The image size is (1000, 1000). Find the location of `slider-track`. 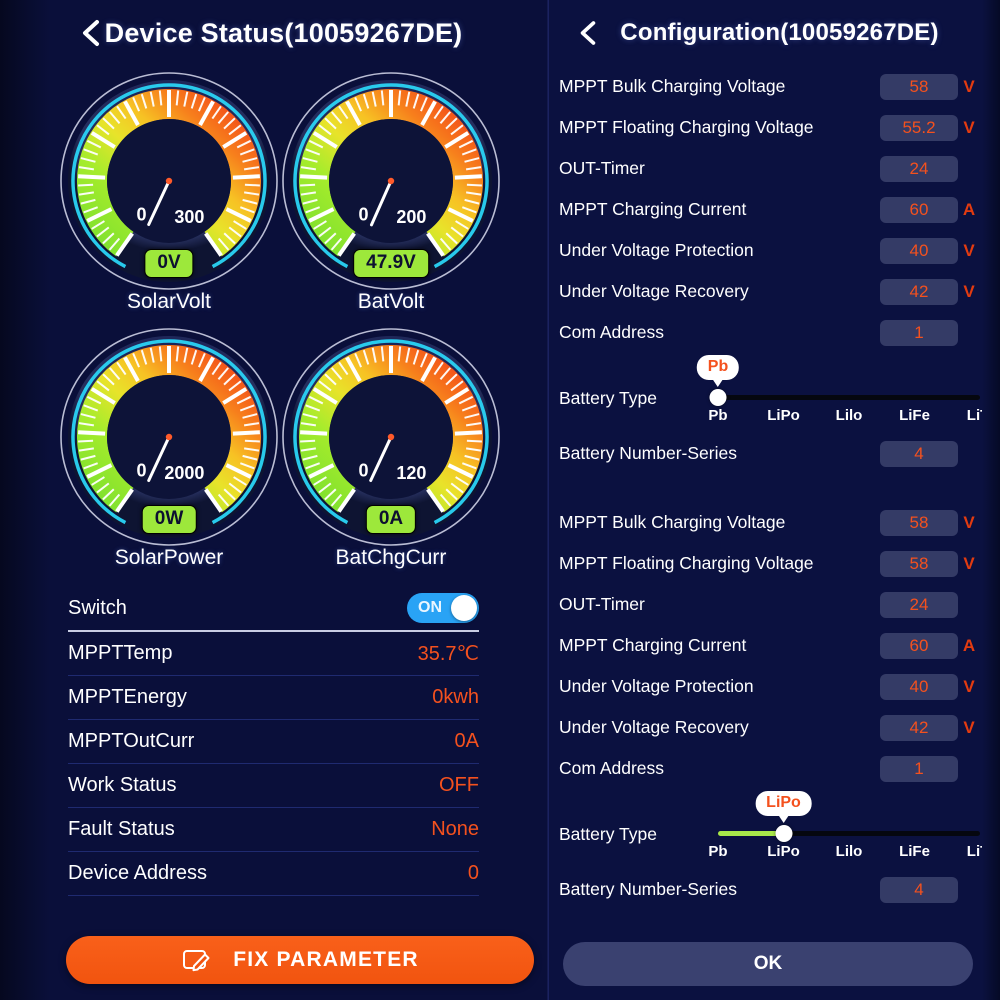

slider-track is located at coordinates (849, 397).